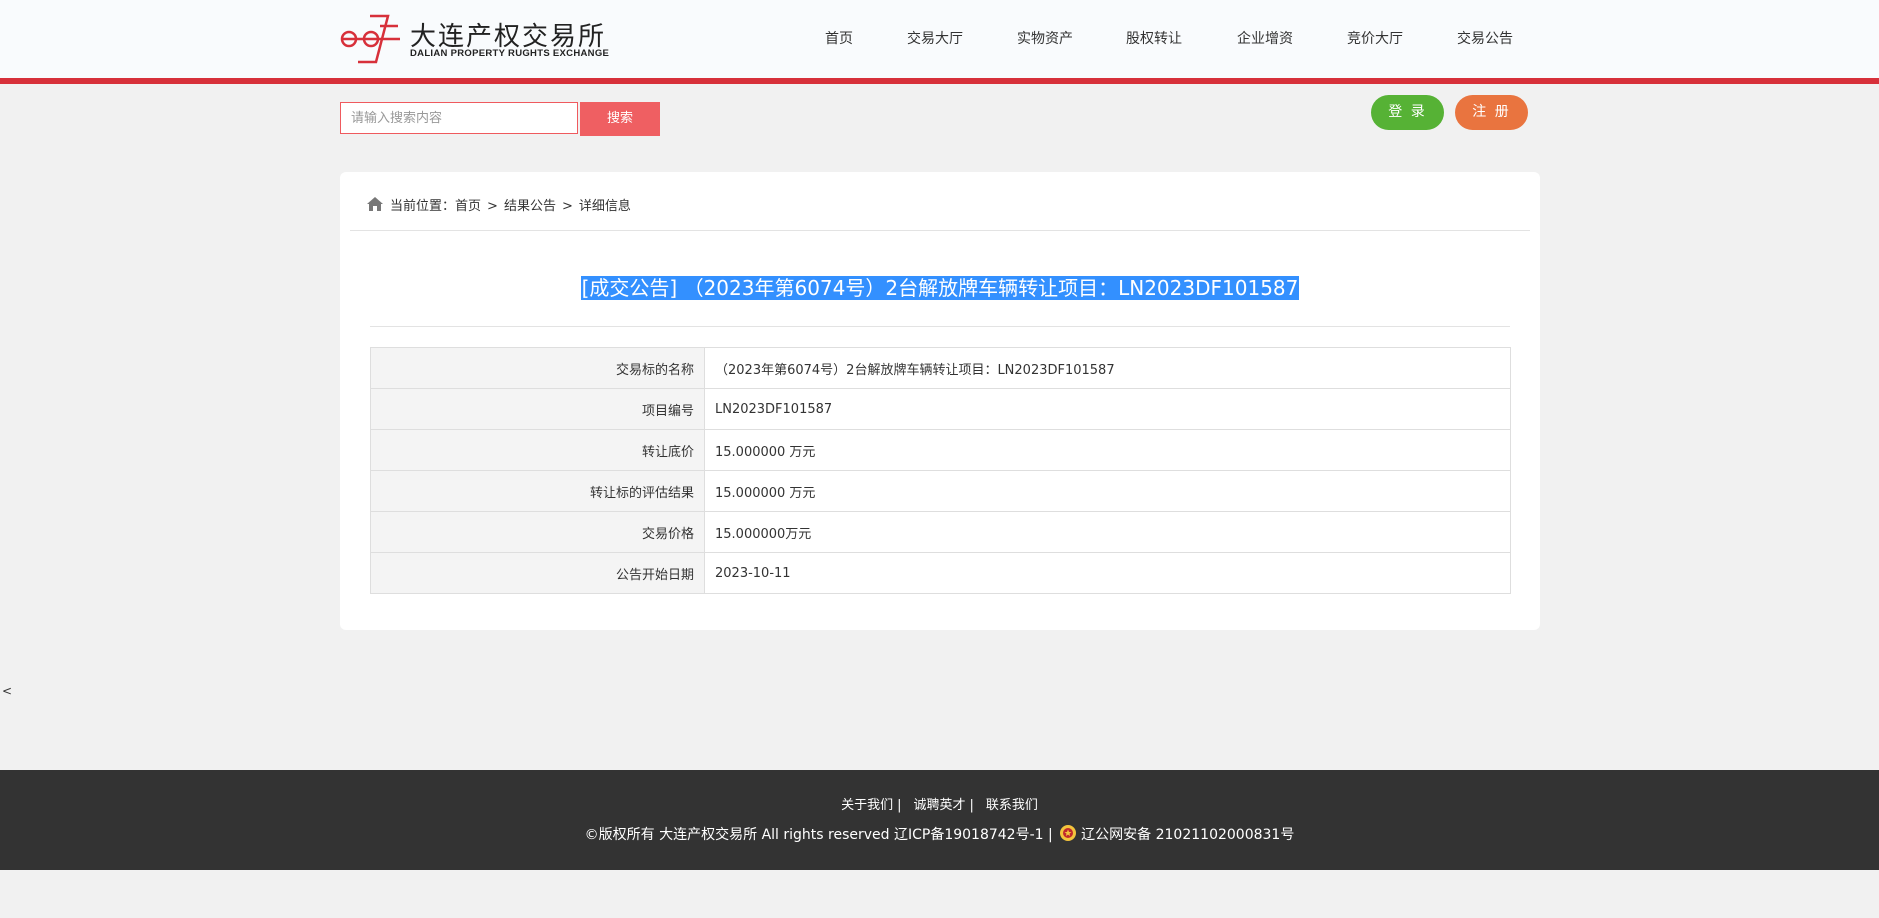 Image resolution: width=1879 pixels, height=918 pixels. Describe the element at coordinates (1265, 38) in the screenshot. I see `nav-item-capital-increase: 企业增资` at that location.